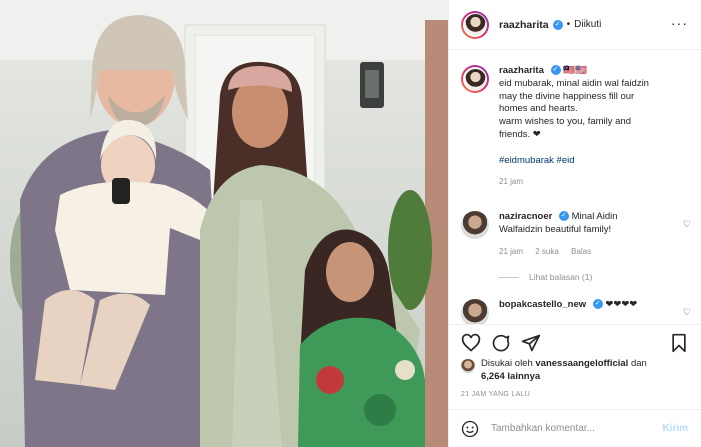 The width and height of the screenshot is (701, 447). What do you see at coordinates (542, 304) in the screenshot?
I see `commenter-username: bopakcastello_new` at bounding box center [542, 304].